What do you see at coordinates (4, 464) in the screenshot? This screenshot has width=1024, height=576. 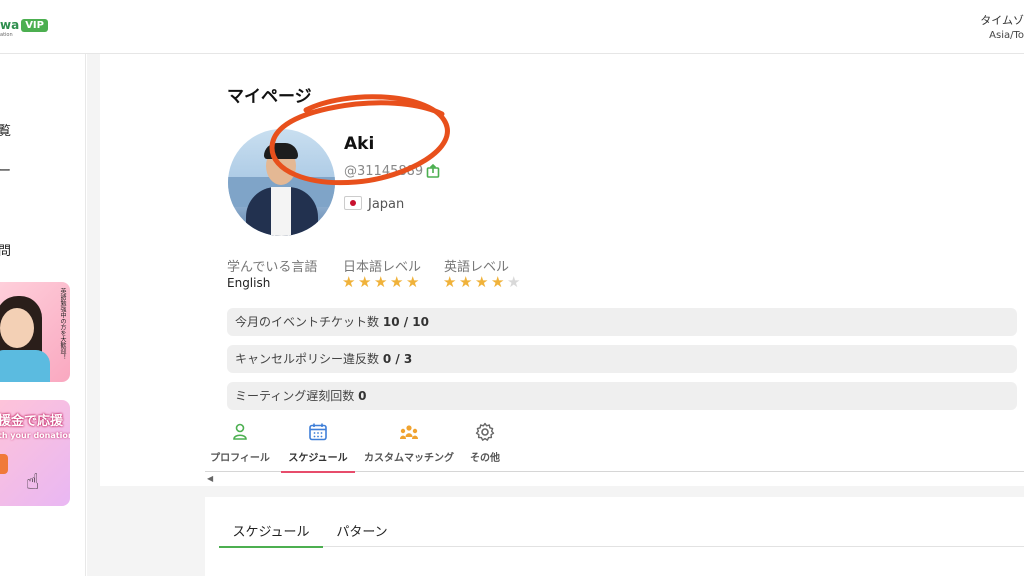 I see `banner-decoration` at bounding box center [4, 464].